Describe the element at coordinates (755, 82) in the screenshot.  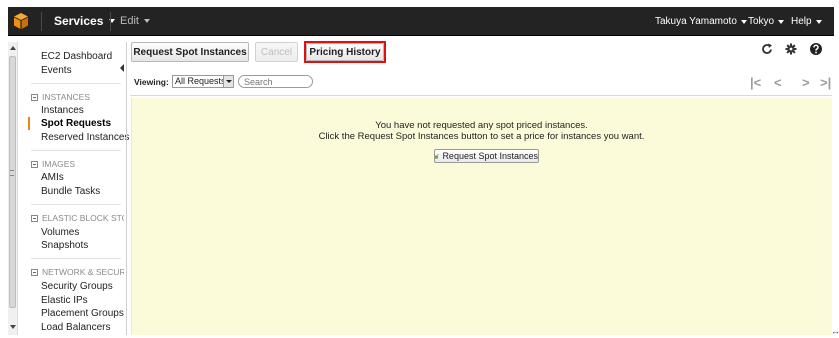
I see `first-page-icon: |<` at that location.